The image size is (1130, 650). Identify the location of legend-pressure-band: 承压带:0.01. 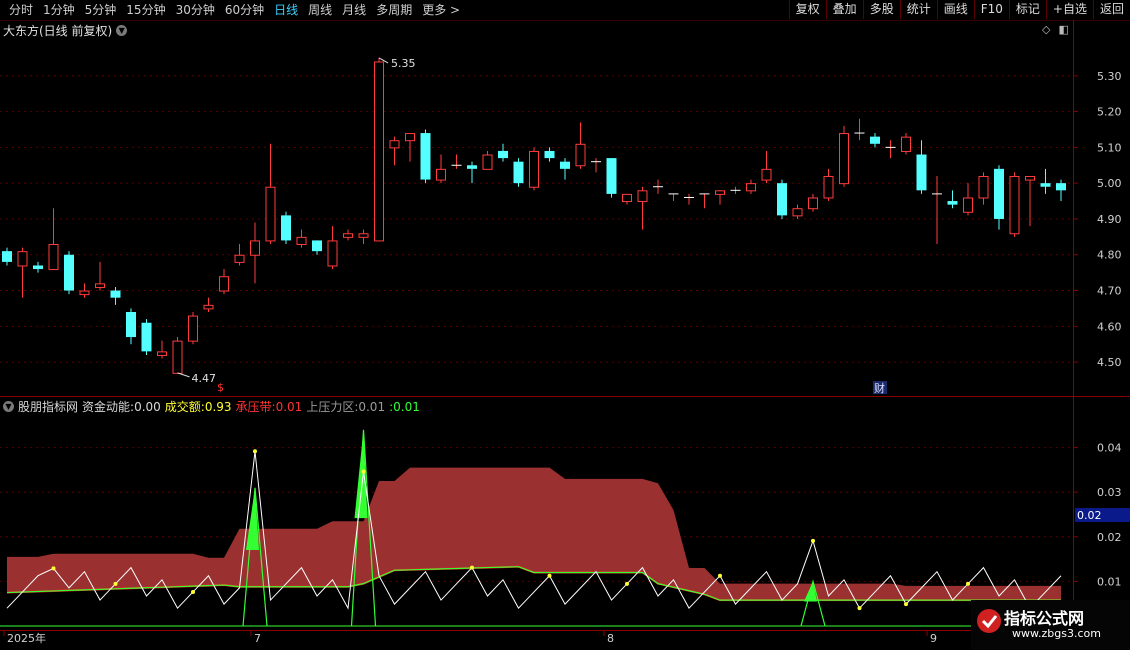
(269, 407).